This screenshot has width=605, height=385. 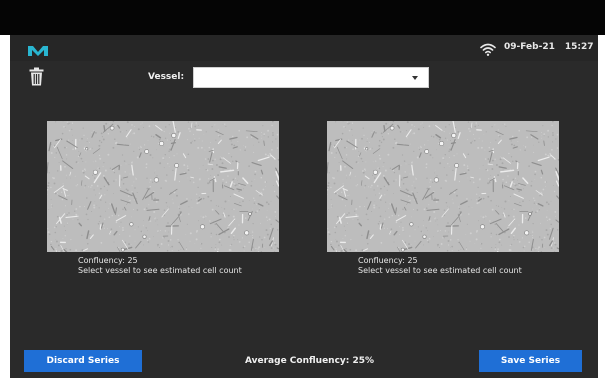 What do you see at coordinates (529, 47) in the screenshot?
I see `status-date: 09-Feb-21` at bounding box center [529, 47].